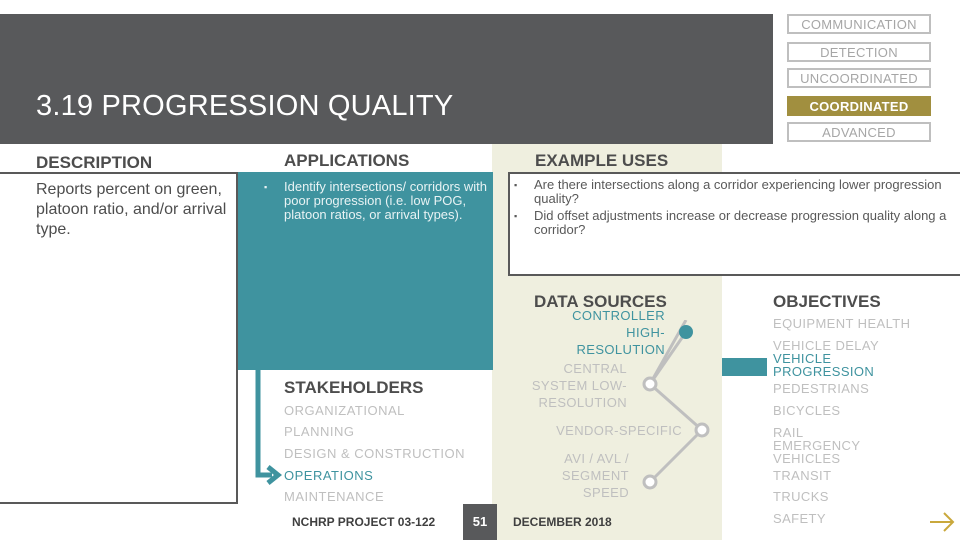  I want to click on objective-equipment-health: EQUIPMENT HEALTH, so click(842, 323).